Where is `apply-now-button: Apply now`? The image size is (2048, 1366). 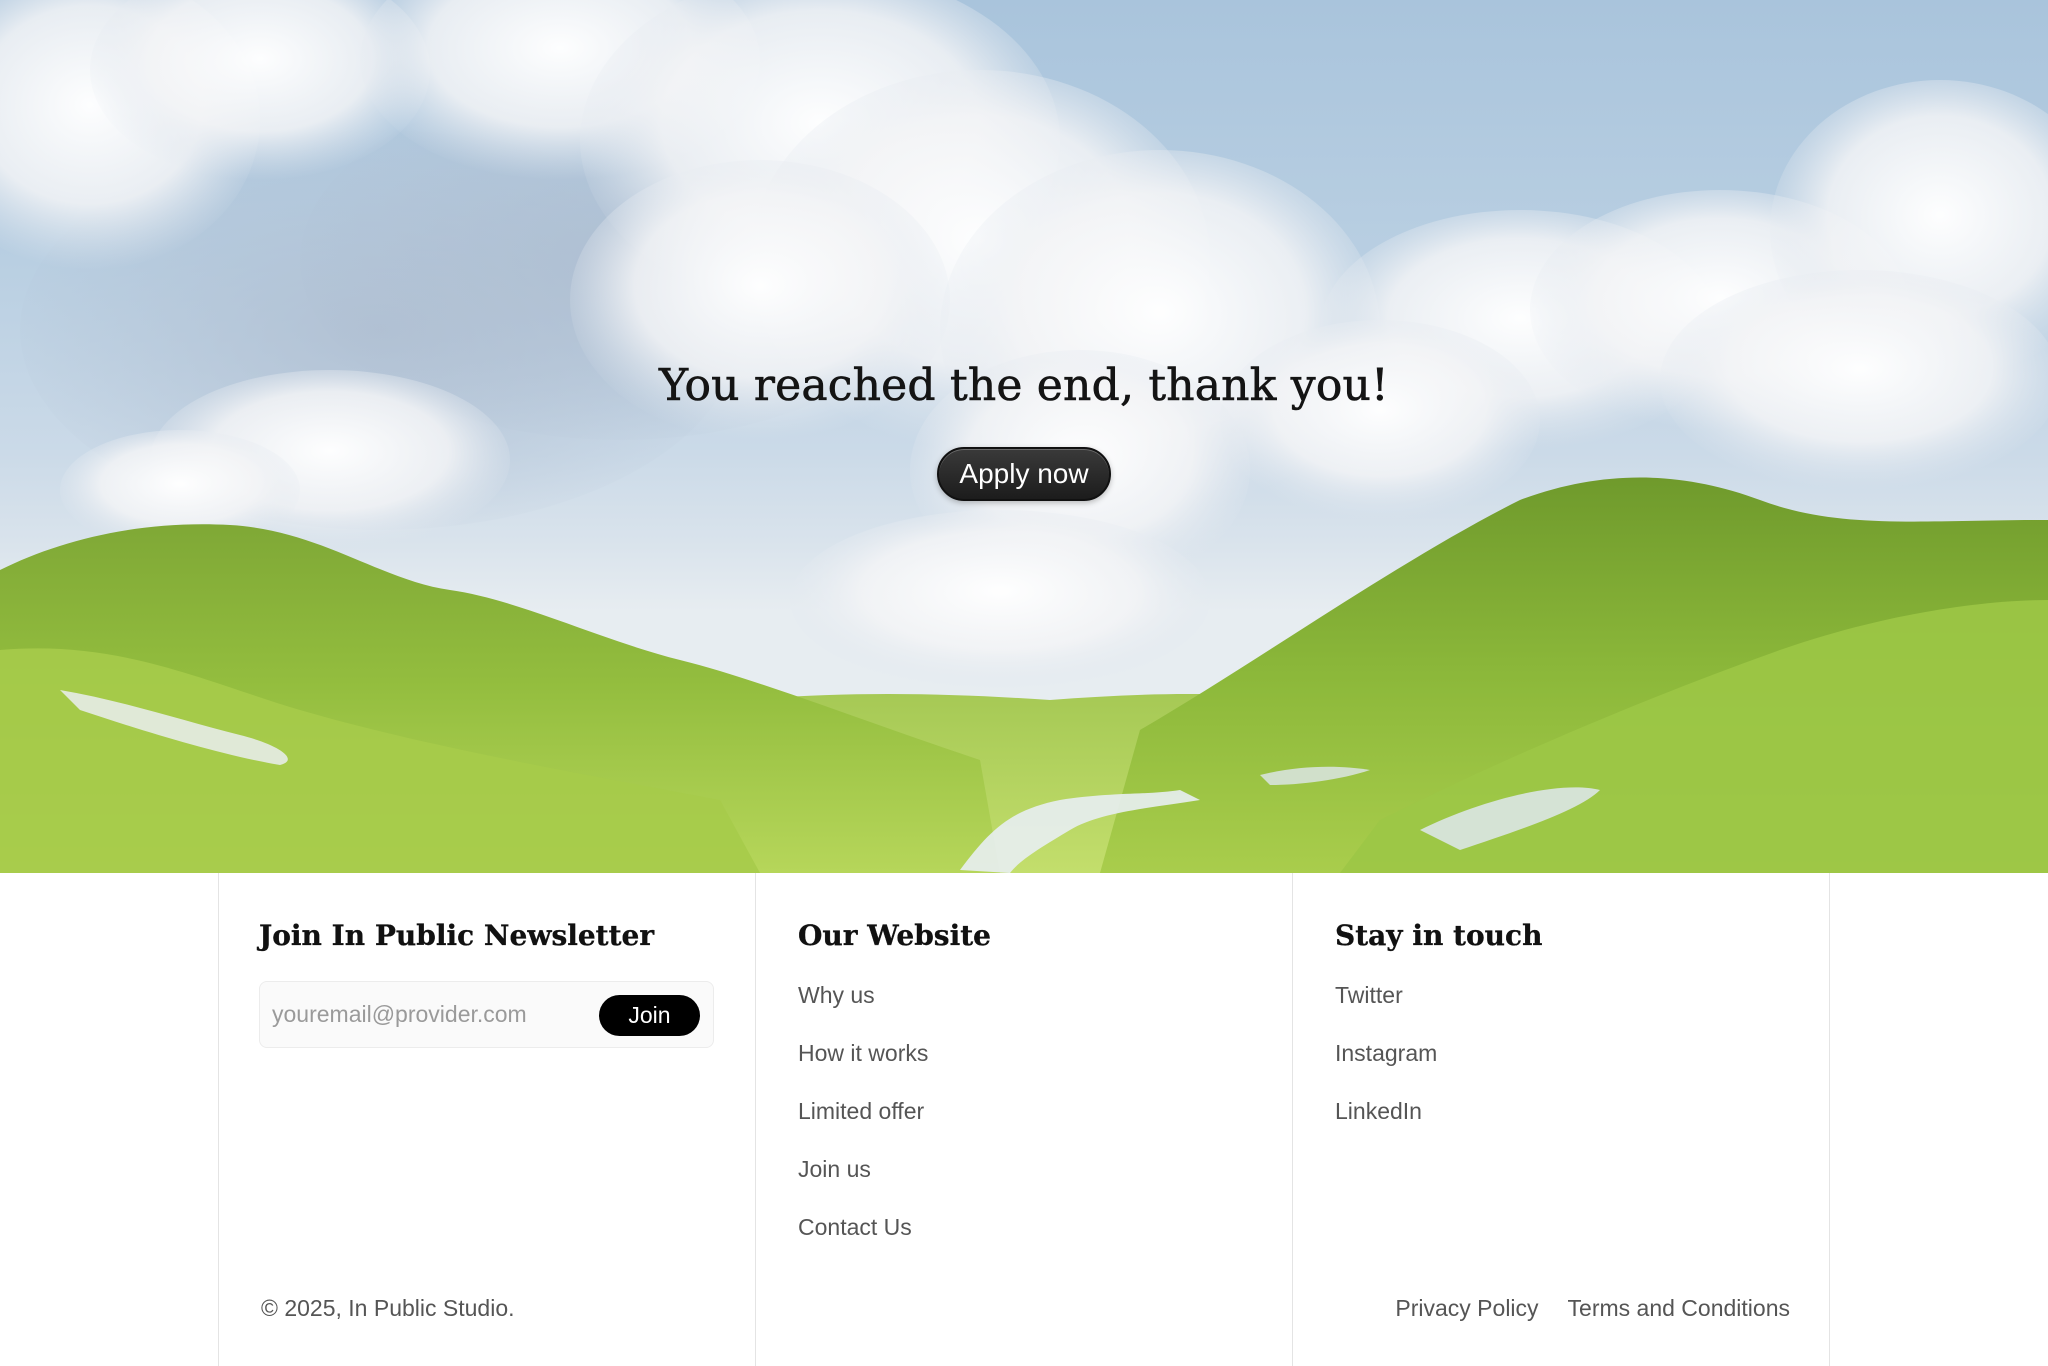
apply-now-button: Apply now is located at coordinates (1024, 474).